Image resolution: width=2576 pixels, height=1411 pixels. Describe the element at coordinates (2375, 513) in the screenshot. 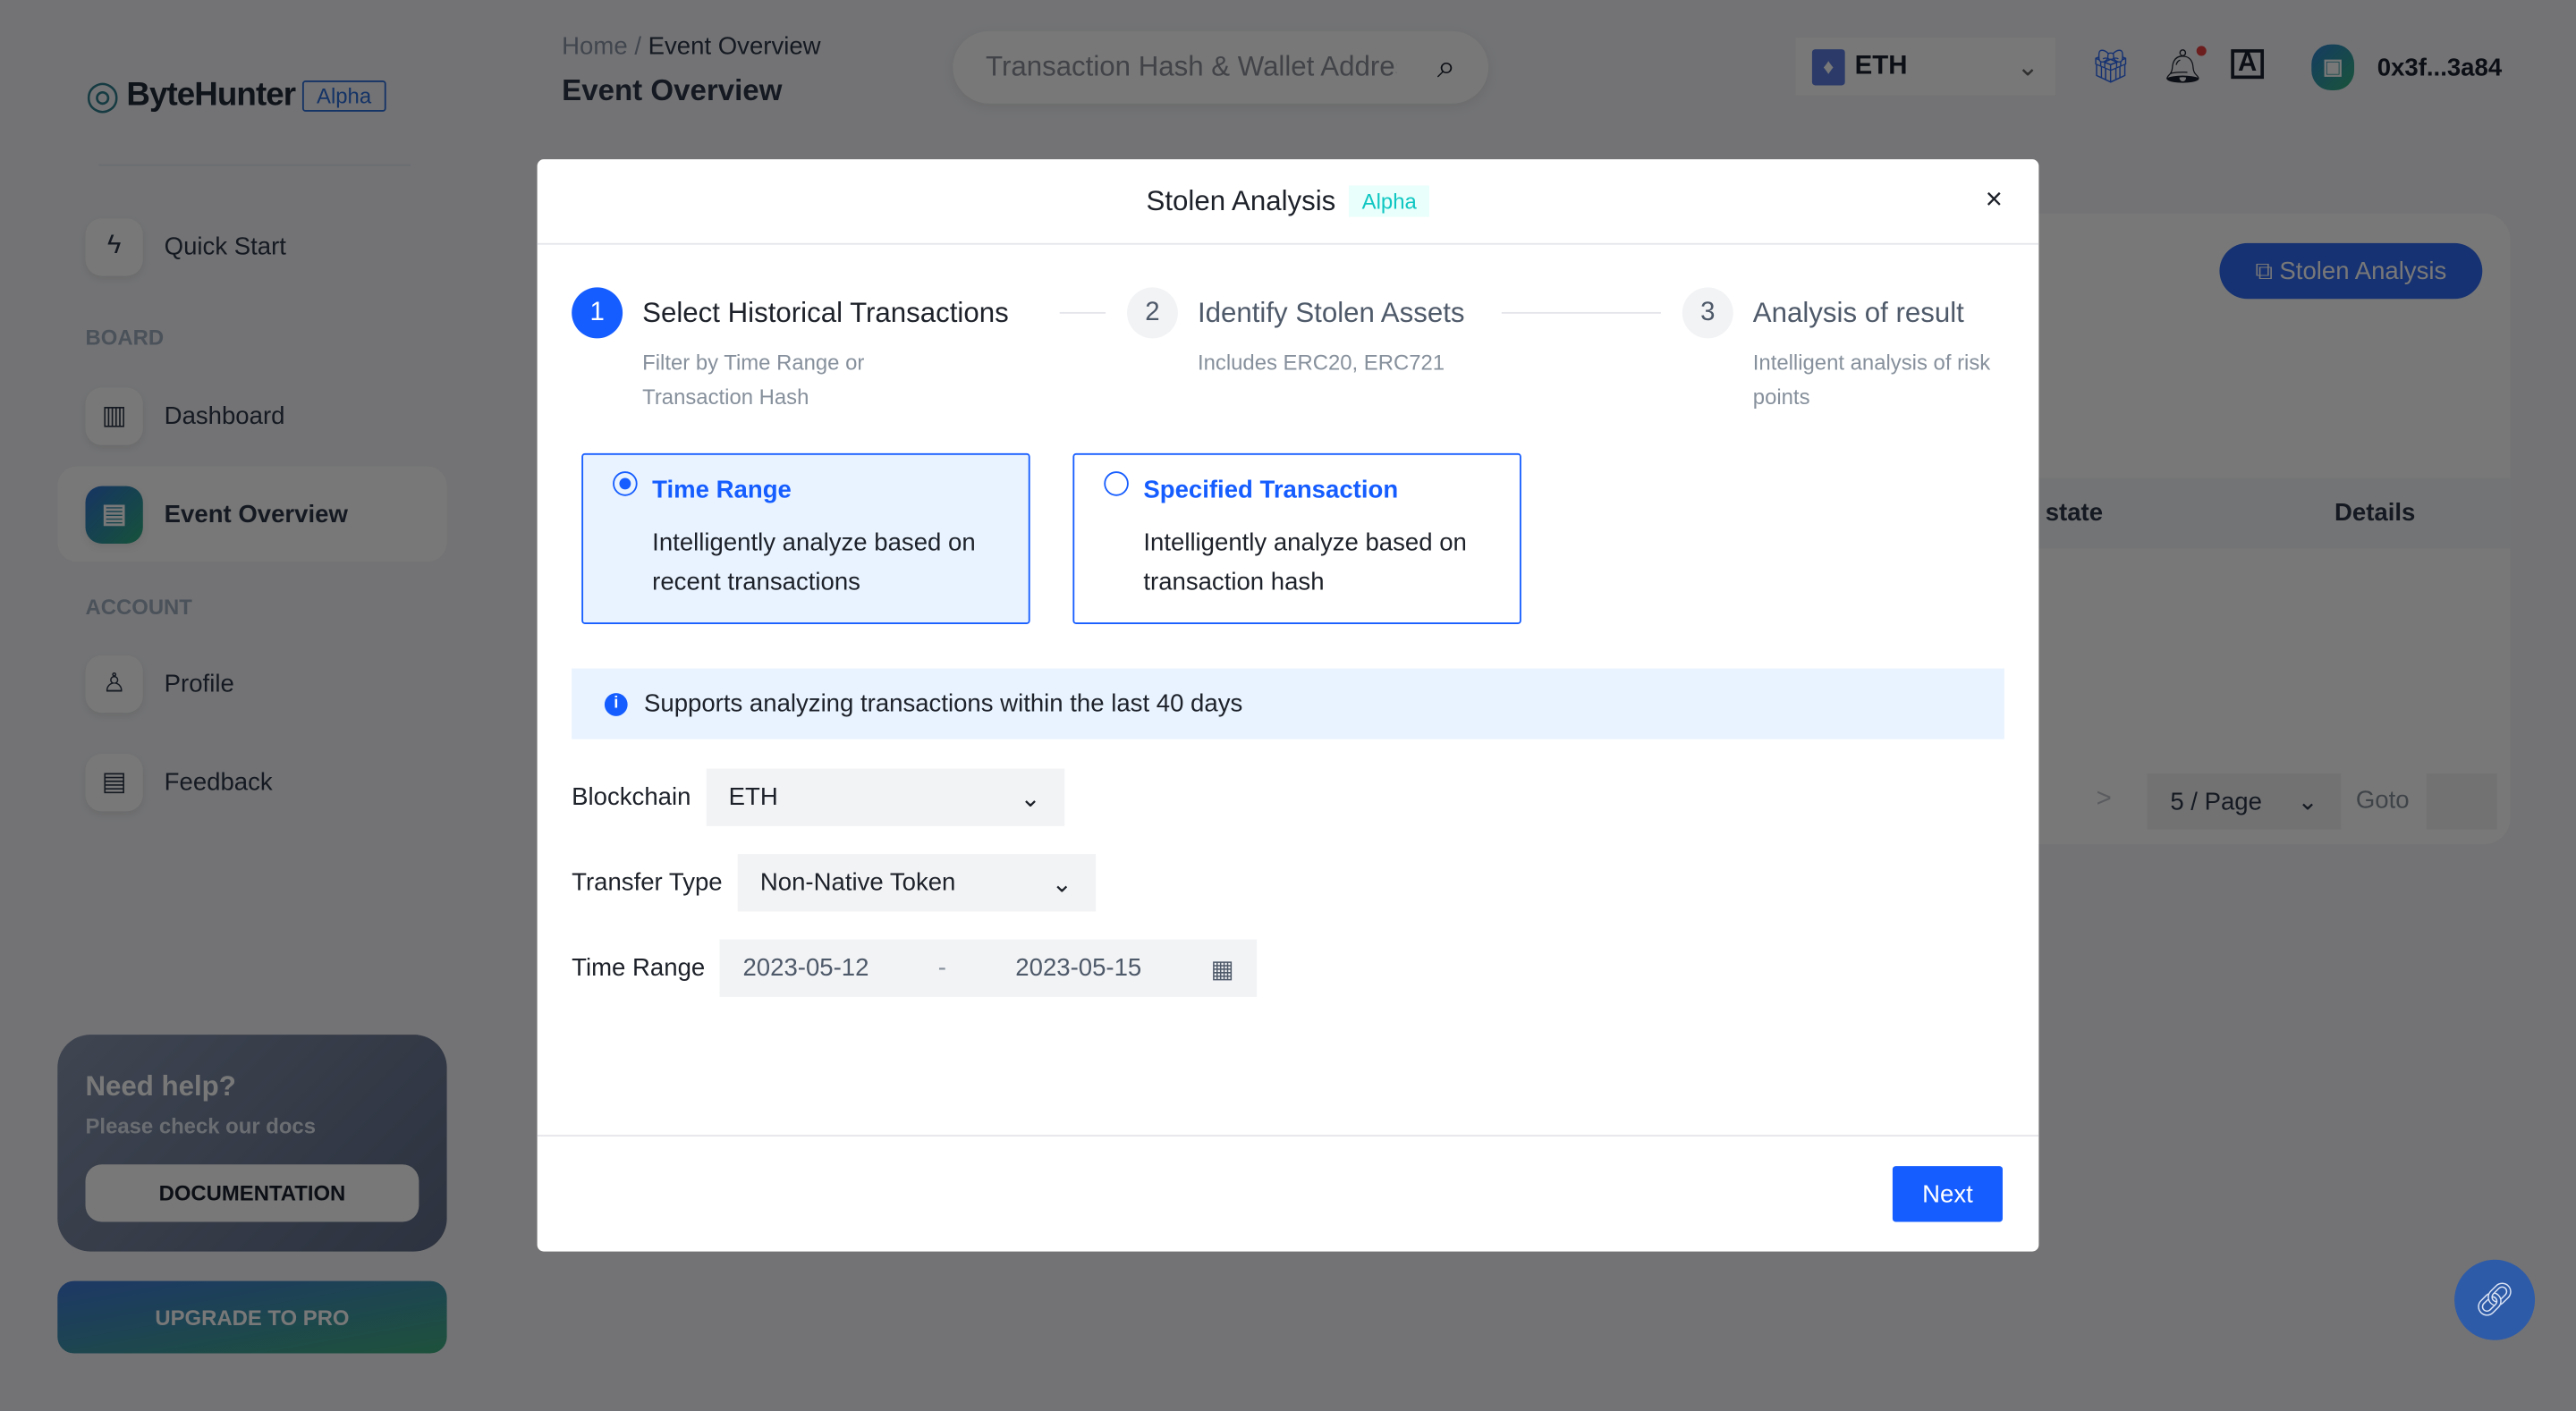

I see `column-details: Details` at that location.